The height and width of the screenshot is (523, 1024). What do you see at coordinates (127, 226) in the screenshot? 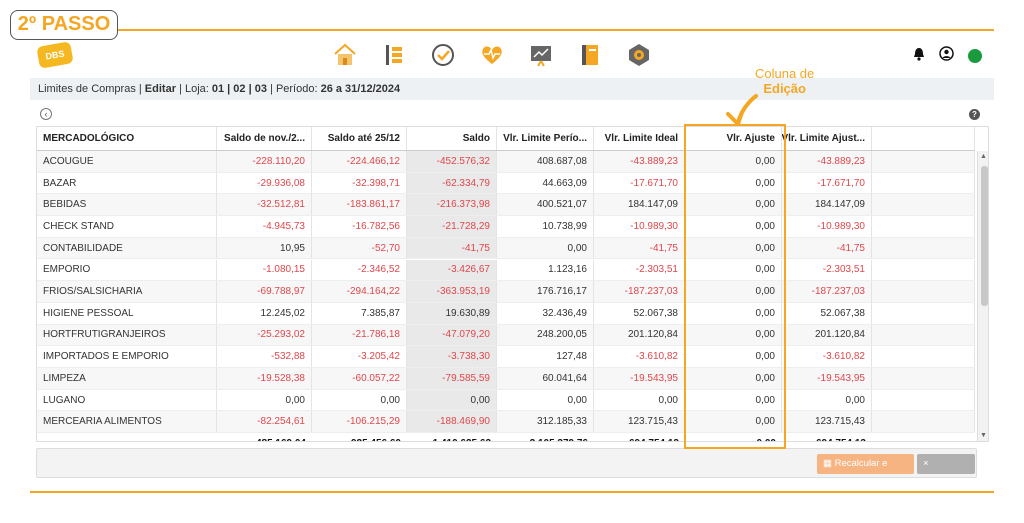
I see `category-cell: CHECK STAND` at bounding box center [127, 226].